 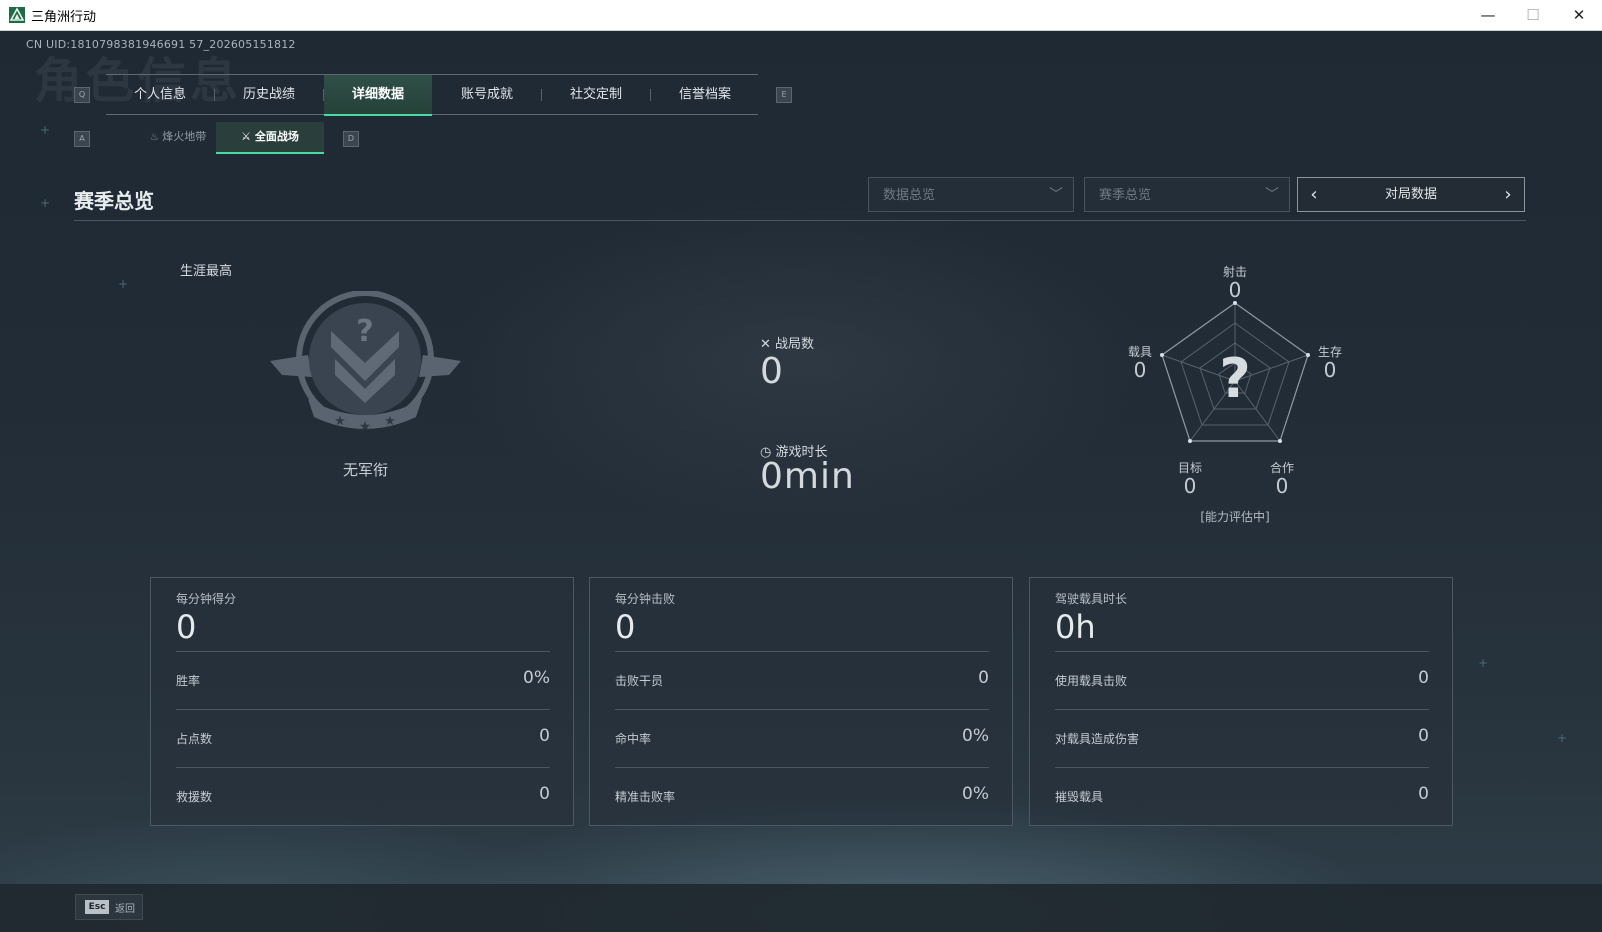 I want to click on battlefield-icon: ⚔, so click(x=246, y=136).